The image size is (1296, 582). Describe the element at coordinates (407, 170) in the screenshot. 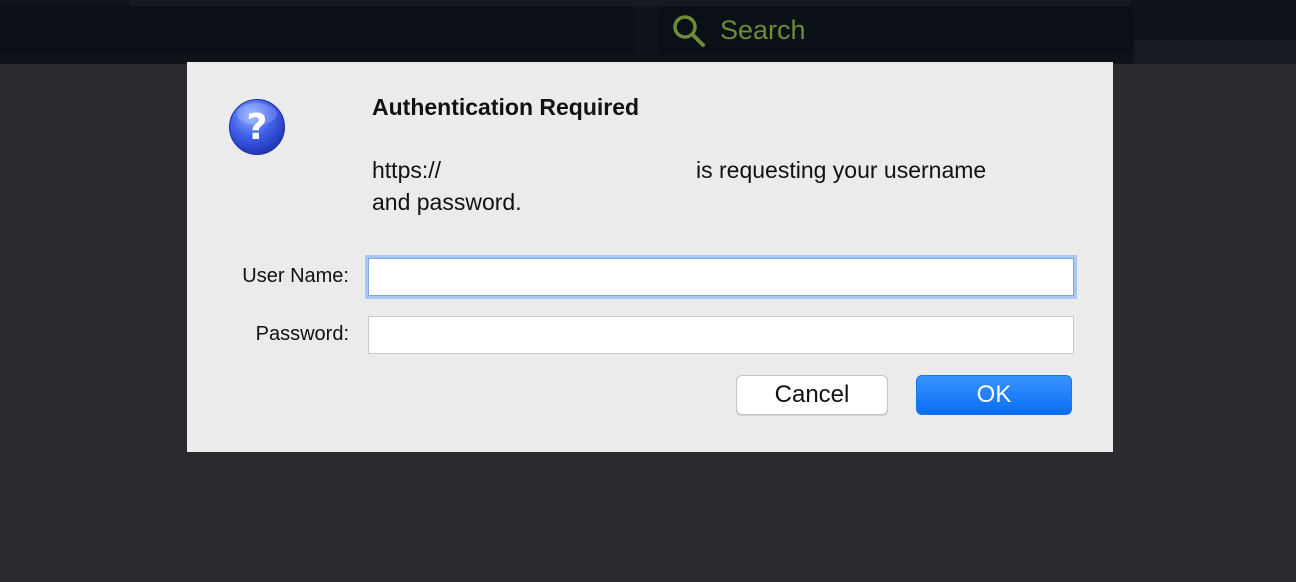

I see `message-url-prefix: https://` at that location.